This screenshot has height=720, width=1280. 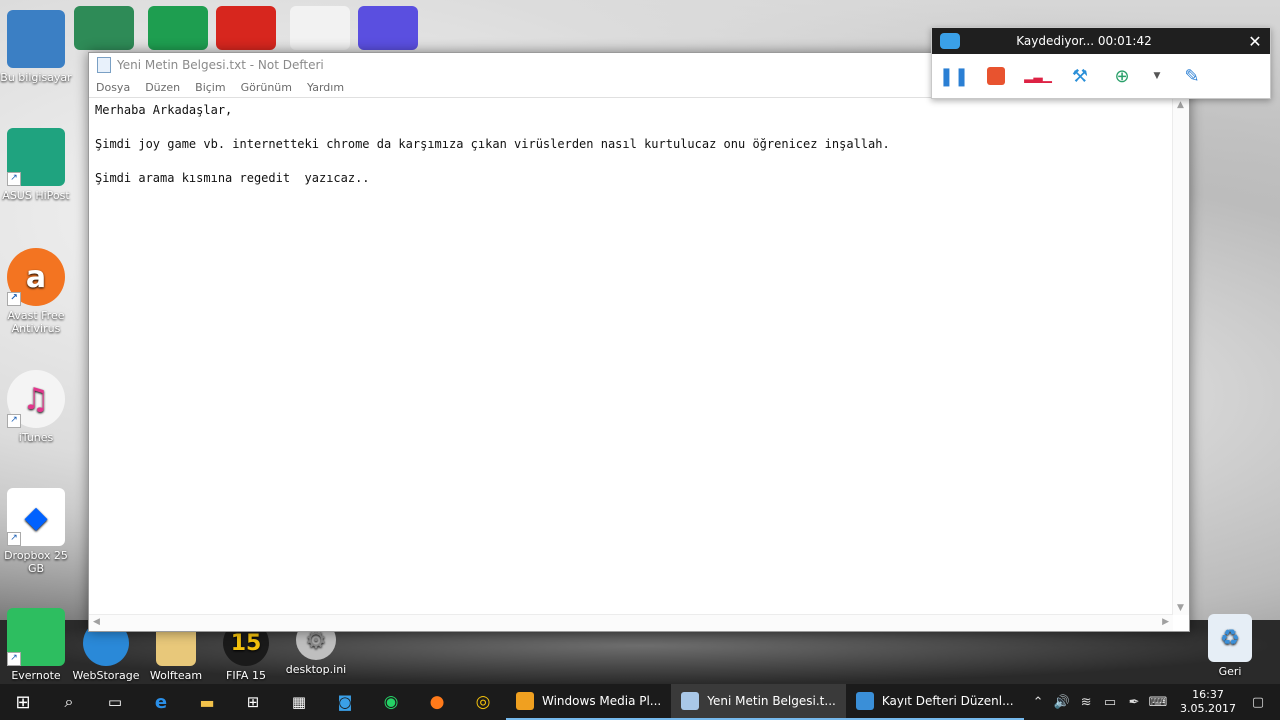 What do you see at coordinates (1192, 76) in the screenshot?
I see `pencil-icon: ✎` at bounding box center [1192, 76].